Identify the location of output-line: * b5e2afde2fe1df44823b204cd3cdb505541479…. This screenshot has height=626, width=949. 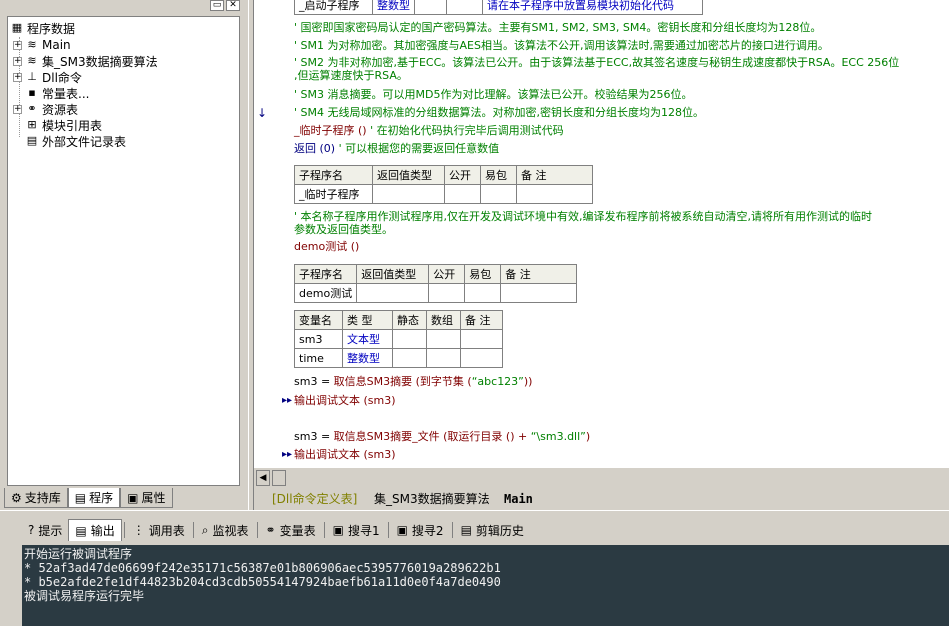
(262, 582).